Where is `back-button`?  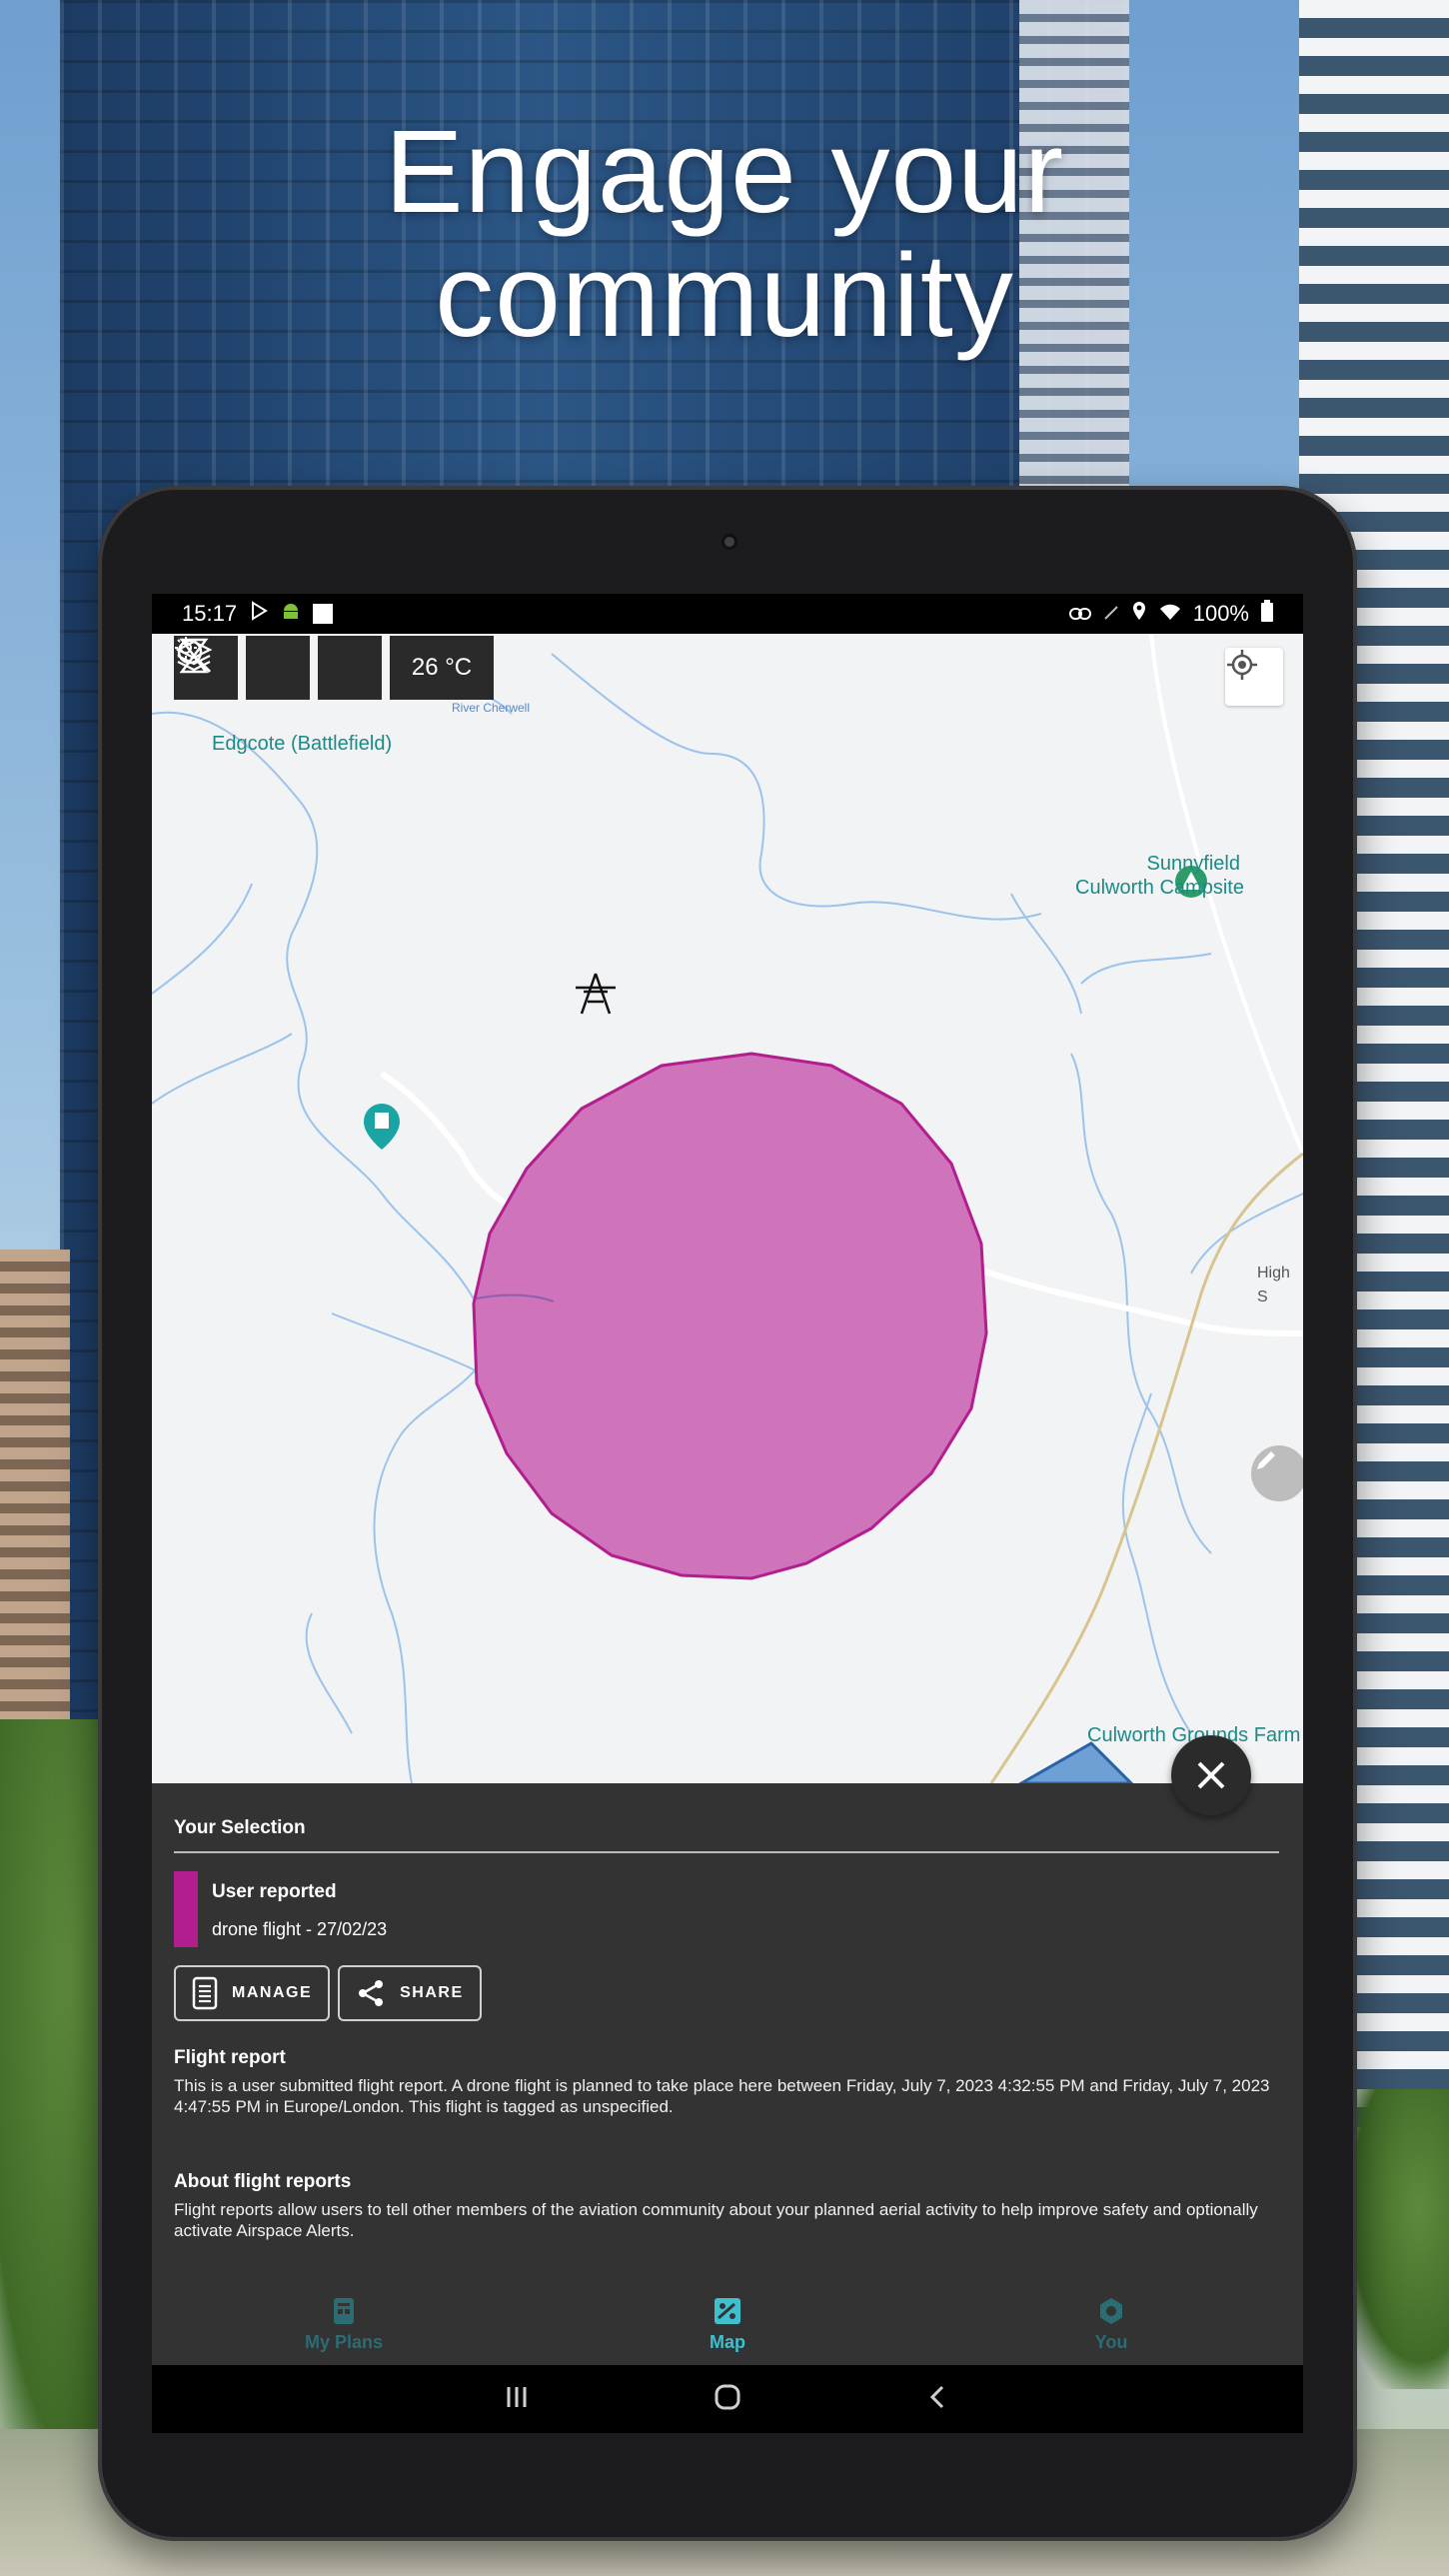 back-button is located at coordinates (938, 2399).